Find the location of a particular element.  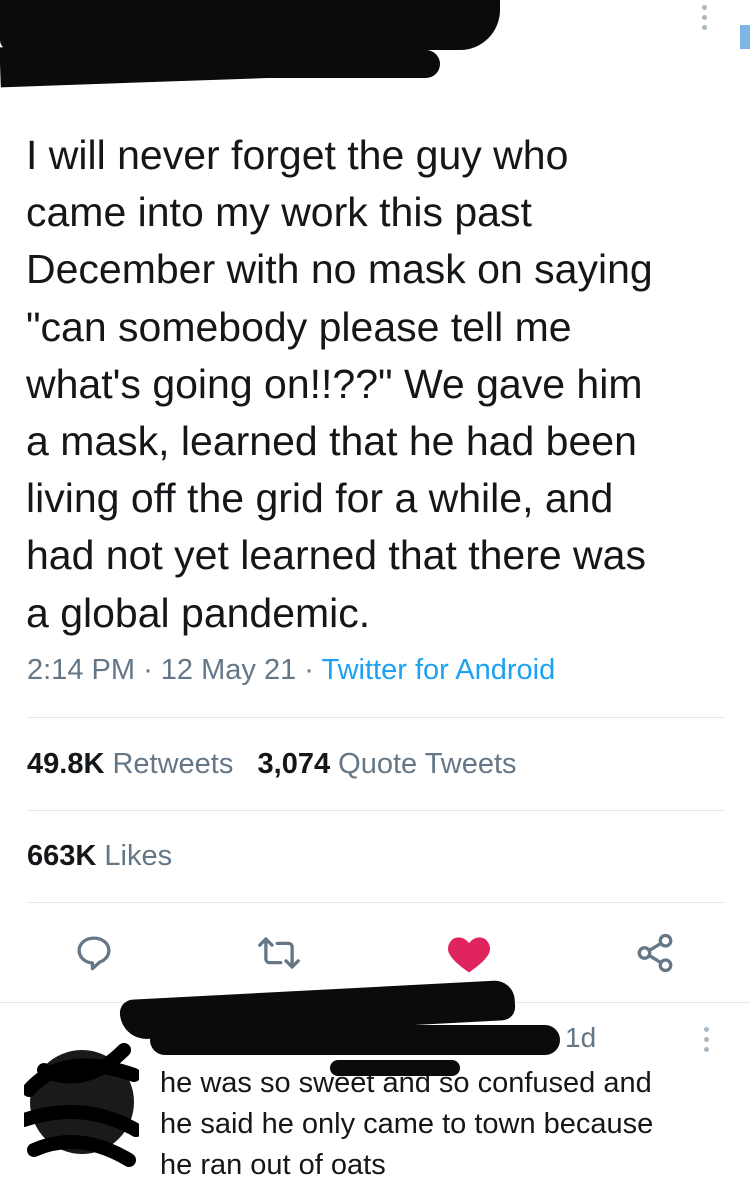

heart-icon is located at coordinates (469, 955).